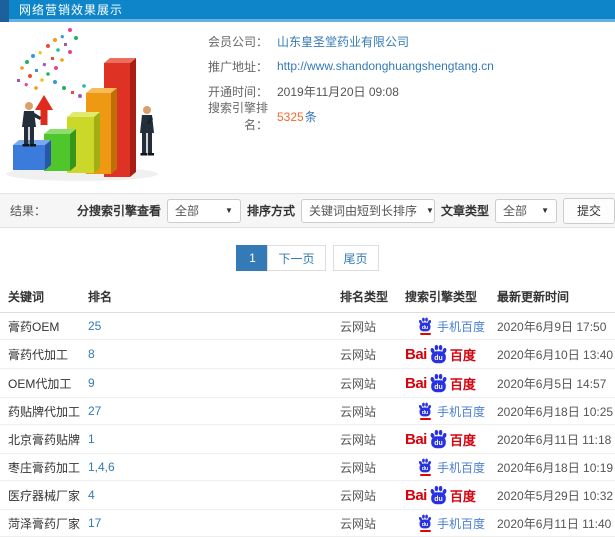 The width and height of the screenshot is (615, 537). Describe the element at coordinates (364, 297) in the screenshot. I see `column-header-rank-type: 排名类型` at that location.